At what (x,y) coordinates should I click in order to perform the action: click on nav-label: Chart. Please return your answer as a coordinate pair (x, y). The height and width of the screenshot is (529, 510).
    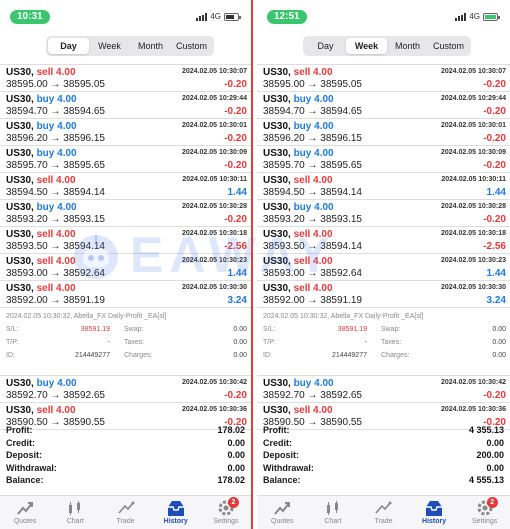
    Looking at the image, I should click on (333, 521).